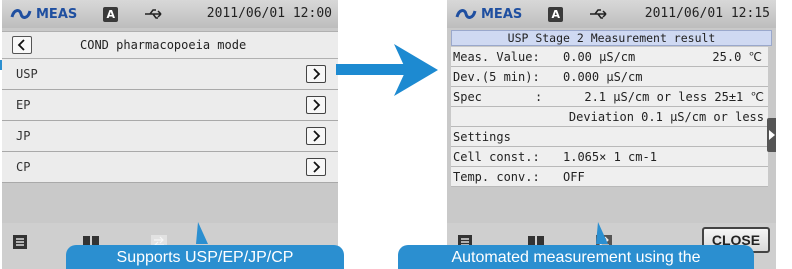 This screenshot has height=269, width=792. Describe the element at coordinates (599, 57) in the screenshot. I see `row-value: 0.00 μS/cm` at that location.